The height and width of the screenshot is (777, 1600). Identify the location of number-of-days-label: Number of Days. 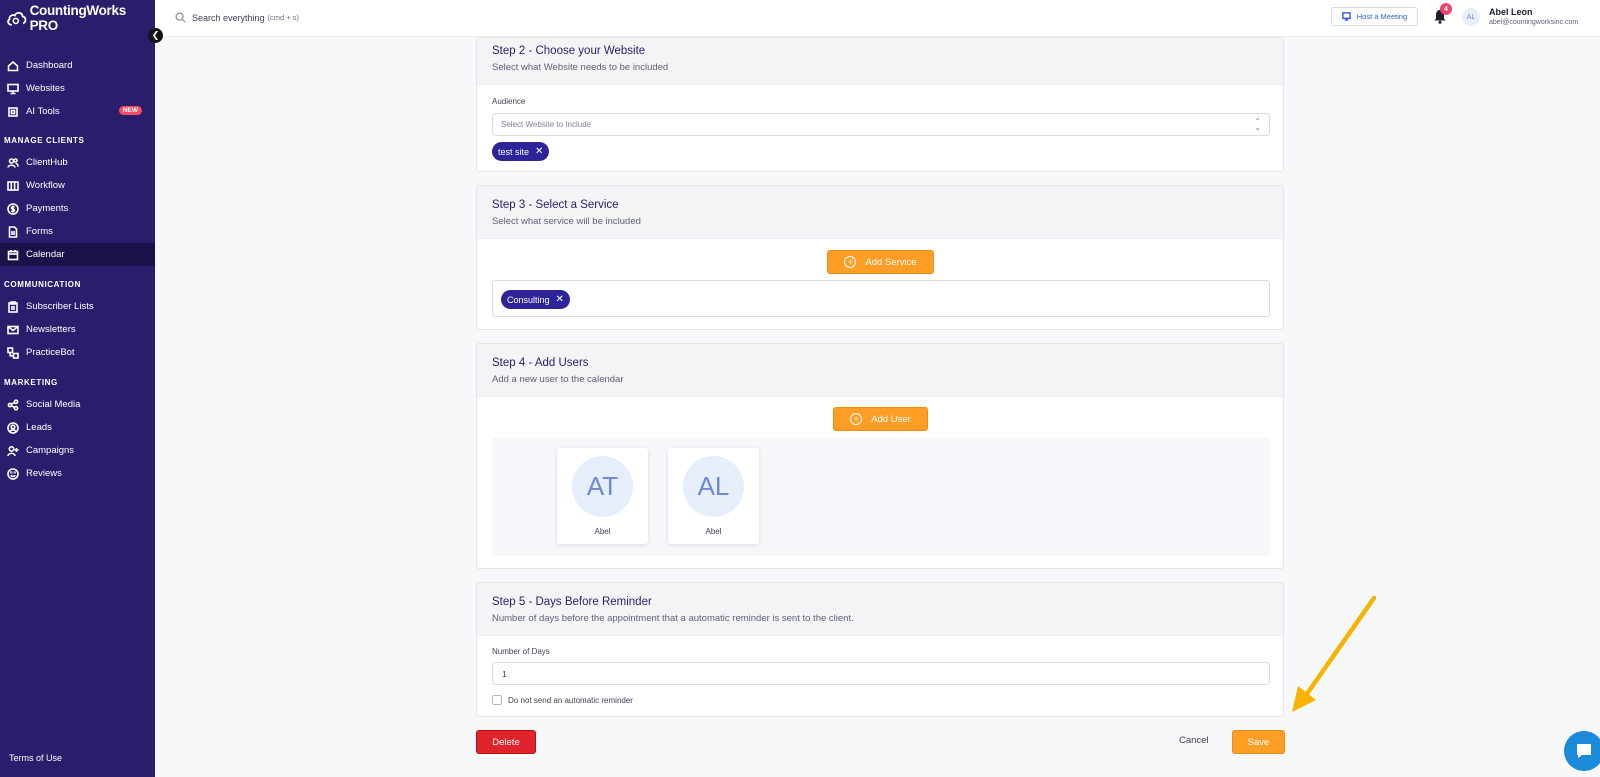
(521, 651).